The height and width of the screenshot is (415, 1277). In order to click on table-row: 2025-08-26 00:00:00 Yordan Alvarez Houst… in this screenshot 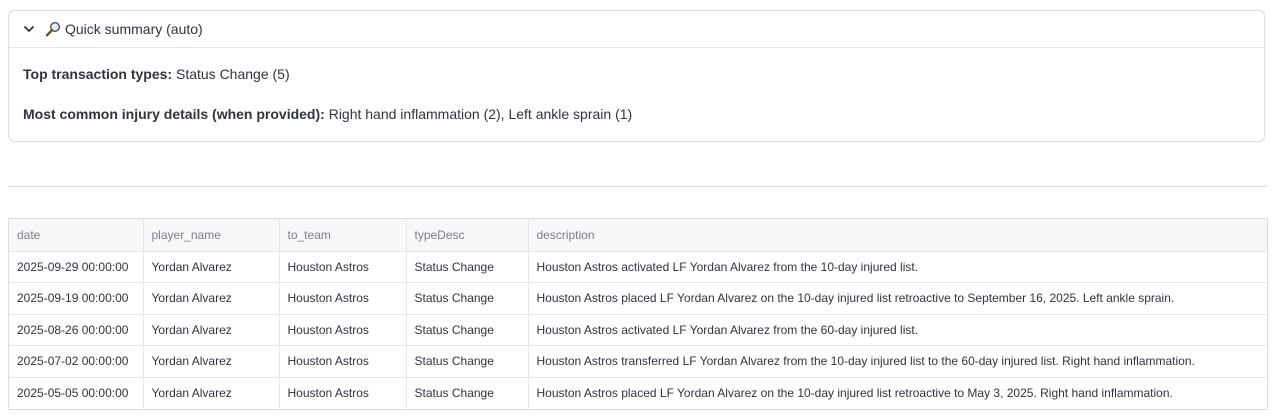, I will do `click(638, 330)`.